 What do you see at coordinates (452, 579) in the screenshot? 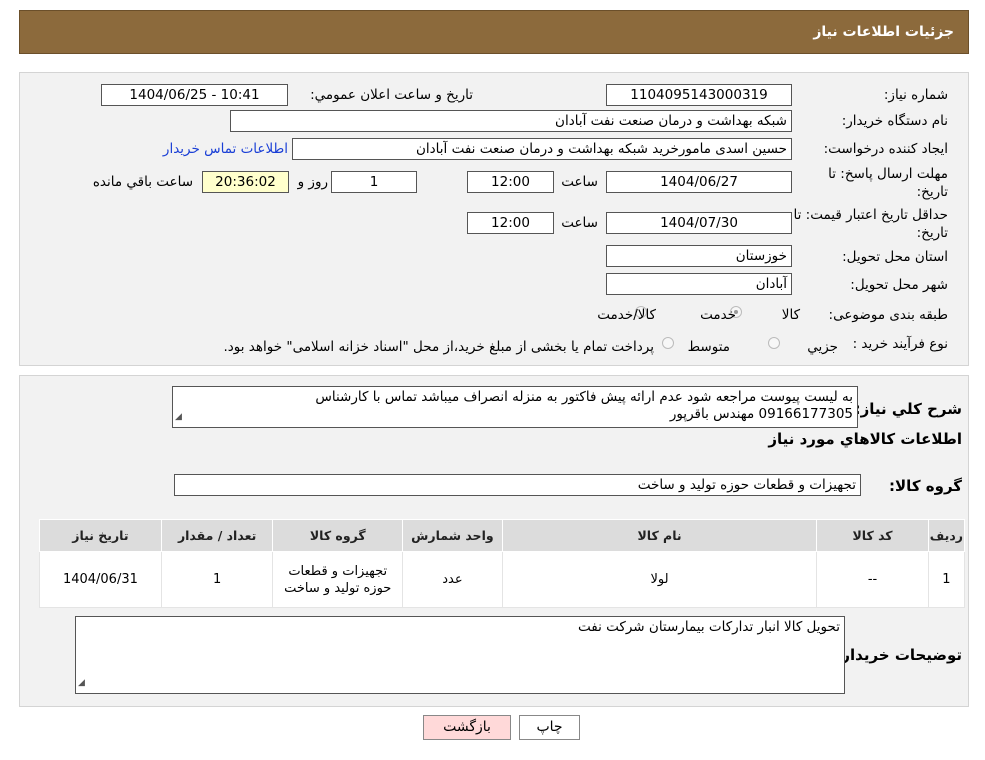
I see `cell-unit: عدد` at bounding box center [452, 579].